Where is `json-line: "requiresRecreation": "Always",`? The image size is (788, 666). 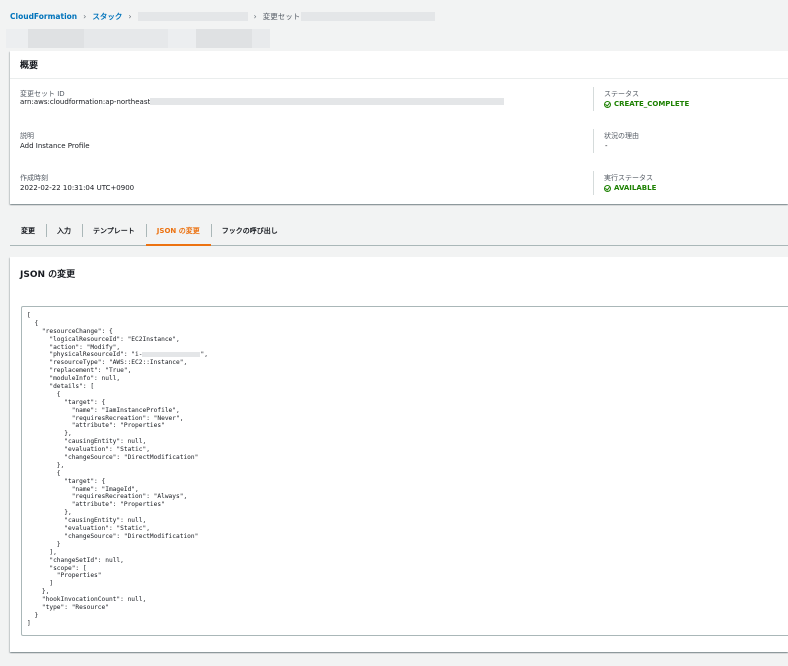 json-line: "requiresRecreation": "Always", is located at coordinates (107, 497).